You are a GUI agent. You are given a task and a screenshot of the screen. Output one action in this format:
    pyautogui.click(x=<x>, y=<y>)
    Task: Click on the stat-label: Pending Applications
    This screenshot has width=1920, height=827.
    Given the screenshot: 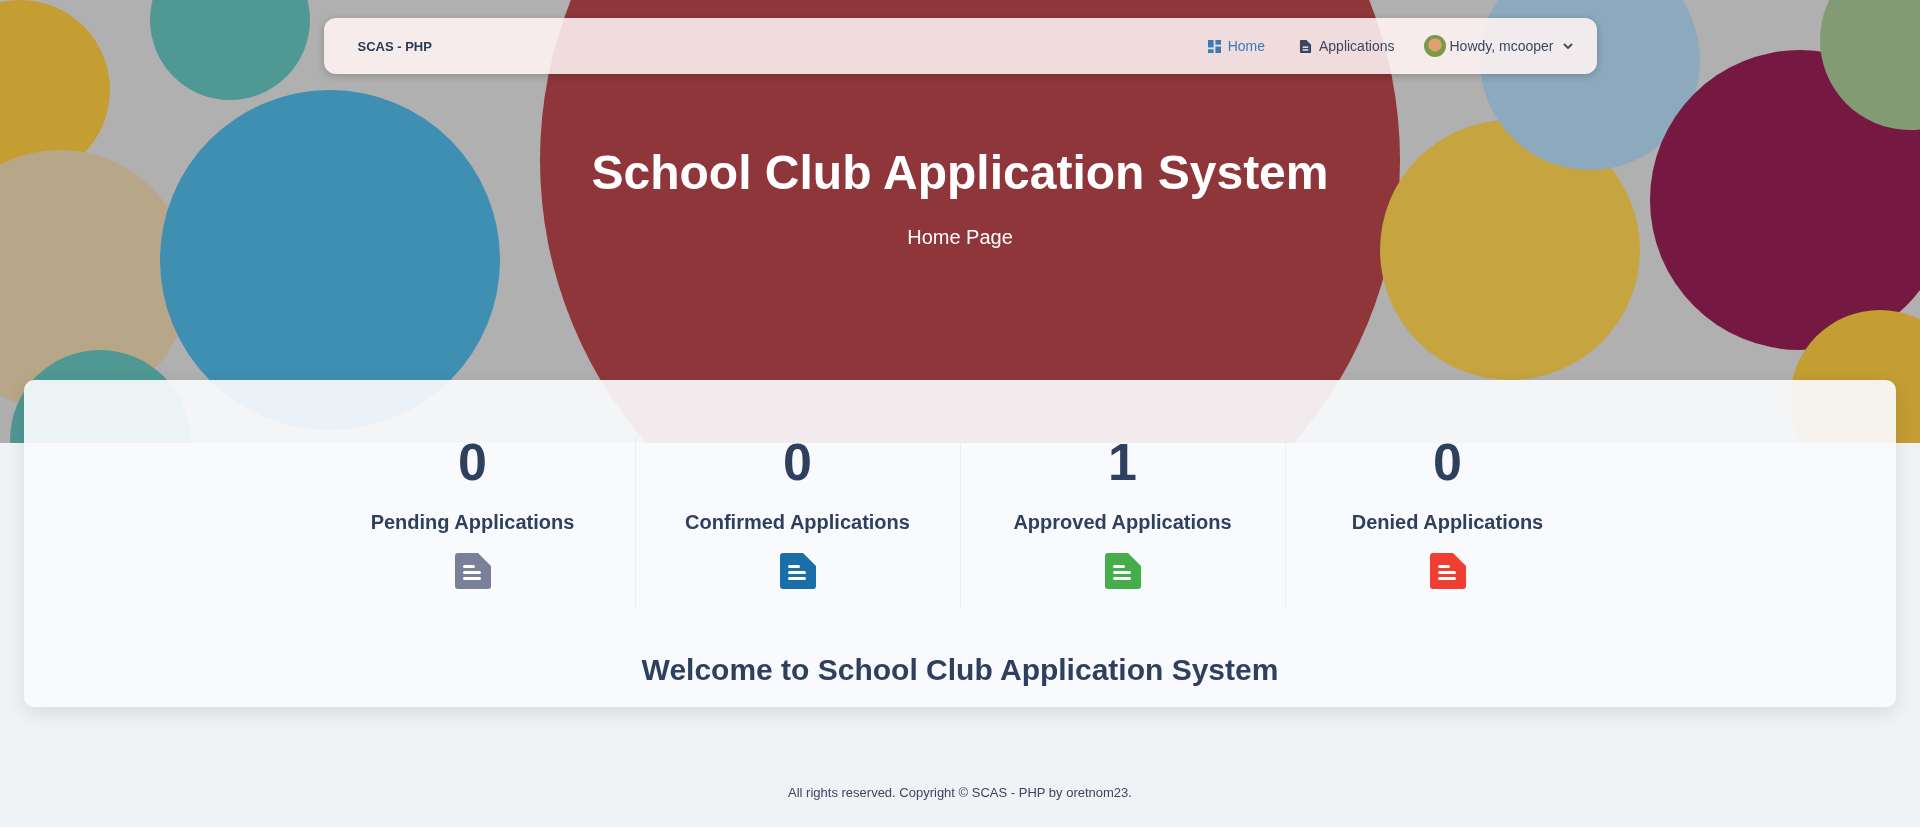 What is the action you would take?
    pyautogui.click(x=472, y=522)
    